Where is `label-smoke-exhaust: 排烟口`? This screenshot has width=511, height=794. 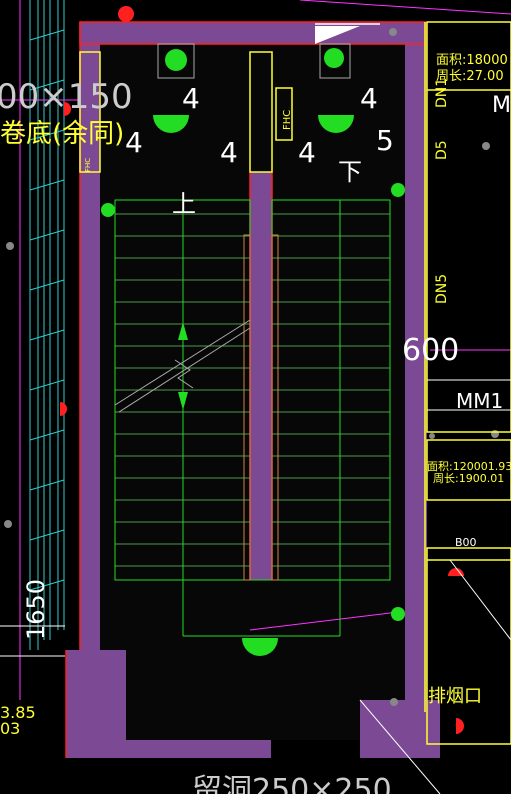 label-smoke-exhaust: 排烟口 is located at coordinates (455, 696).